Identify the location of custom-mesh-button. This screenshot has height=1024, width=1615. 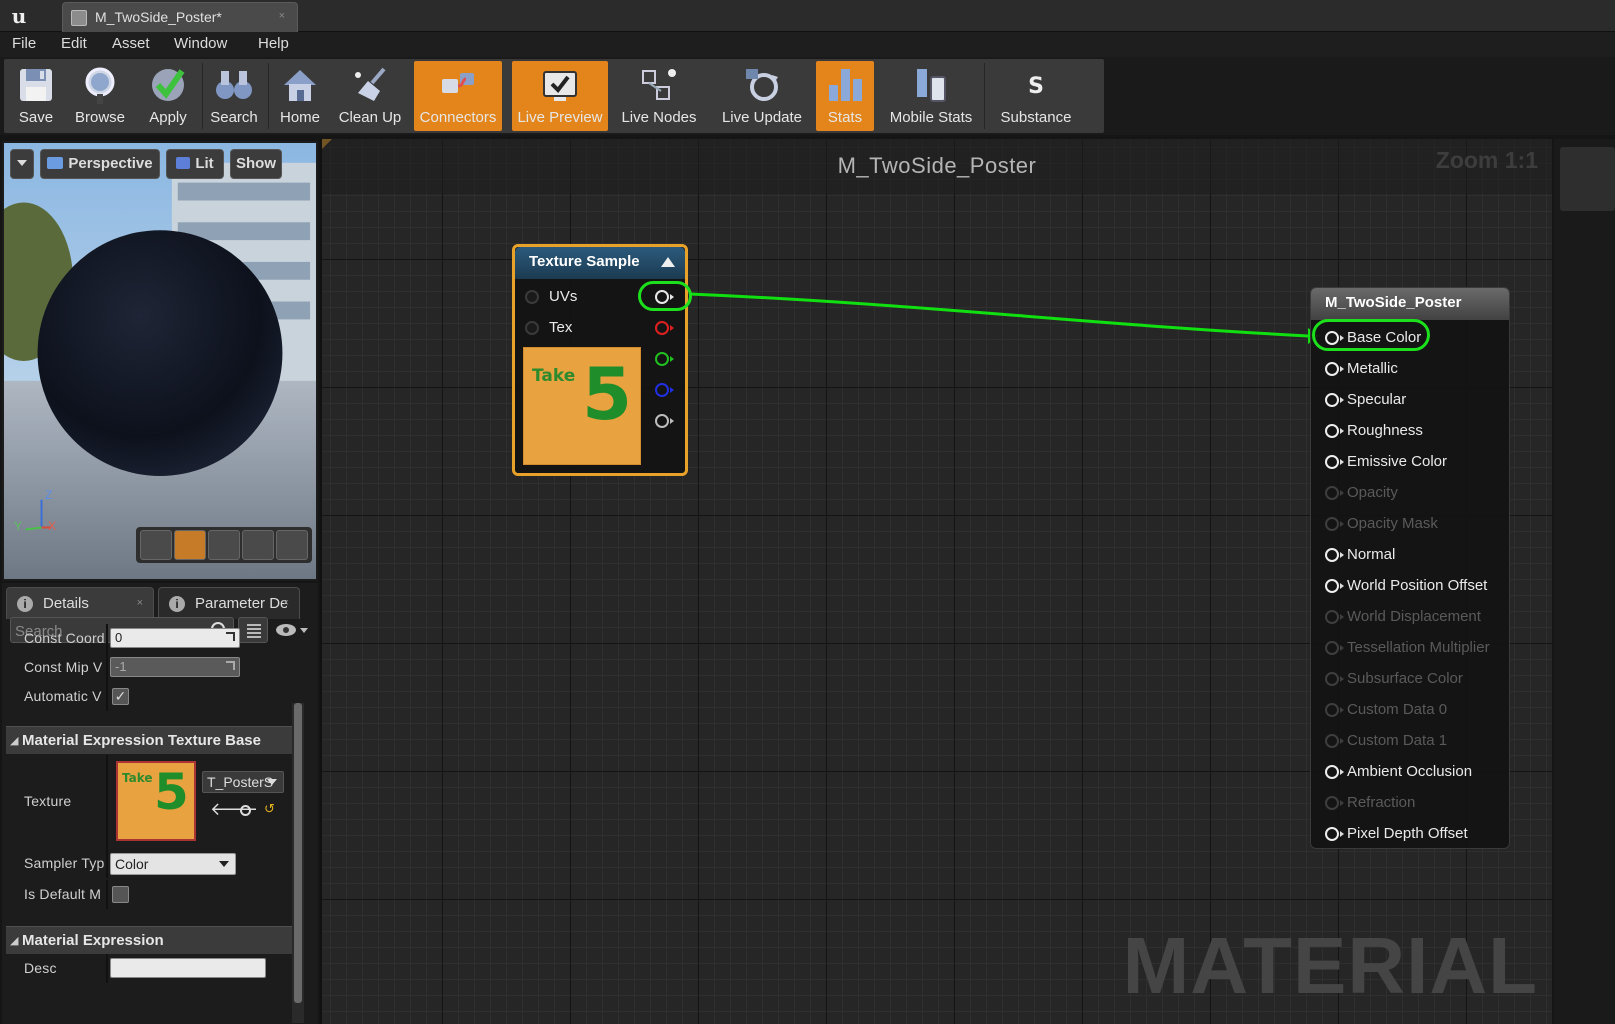
(292, 545).